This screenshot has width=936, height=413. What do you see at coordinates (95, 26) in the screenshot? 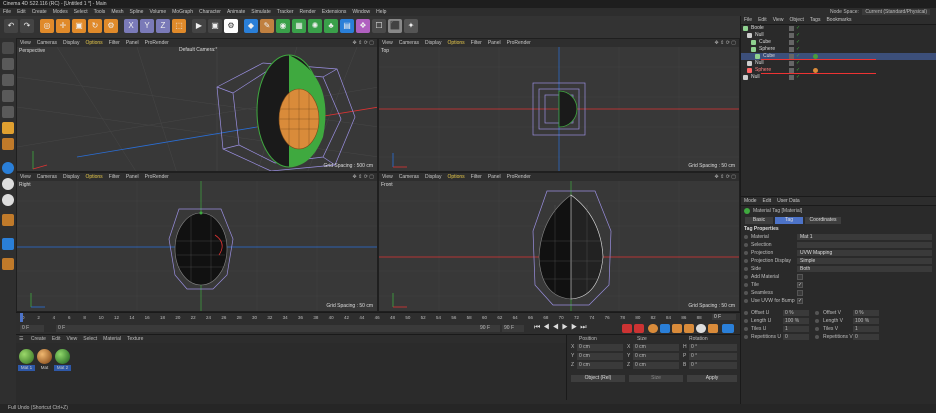
I see `rotate-tool-icon: ↻` at bounding box center [95, 26].